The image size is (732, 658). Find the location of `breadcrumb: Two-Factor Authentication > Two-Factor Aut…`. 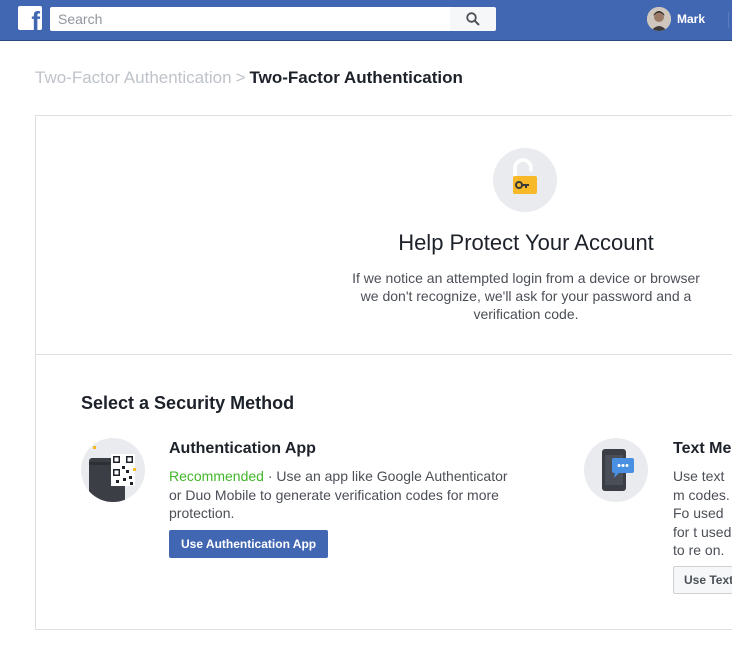

breadcrumb: Two-Factor Authentication > Two-Factor Aut… is located at coordinates (249, 78).